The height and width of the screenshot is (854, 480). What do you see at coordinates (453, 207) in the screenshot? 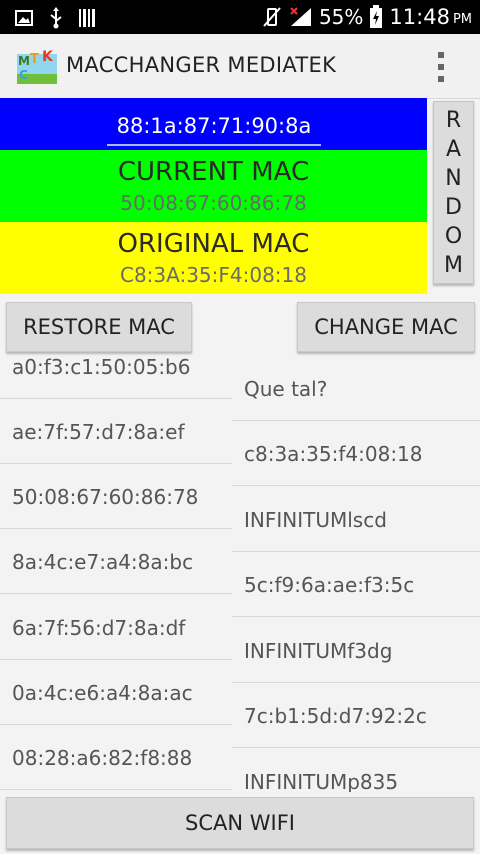
I see `random-letter: D` at bounding box center [453, 207].